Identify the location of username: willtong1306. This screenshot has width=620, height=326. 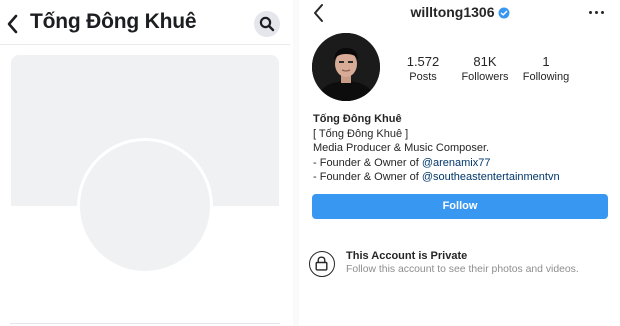
(452, 12).